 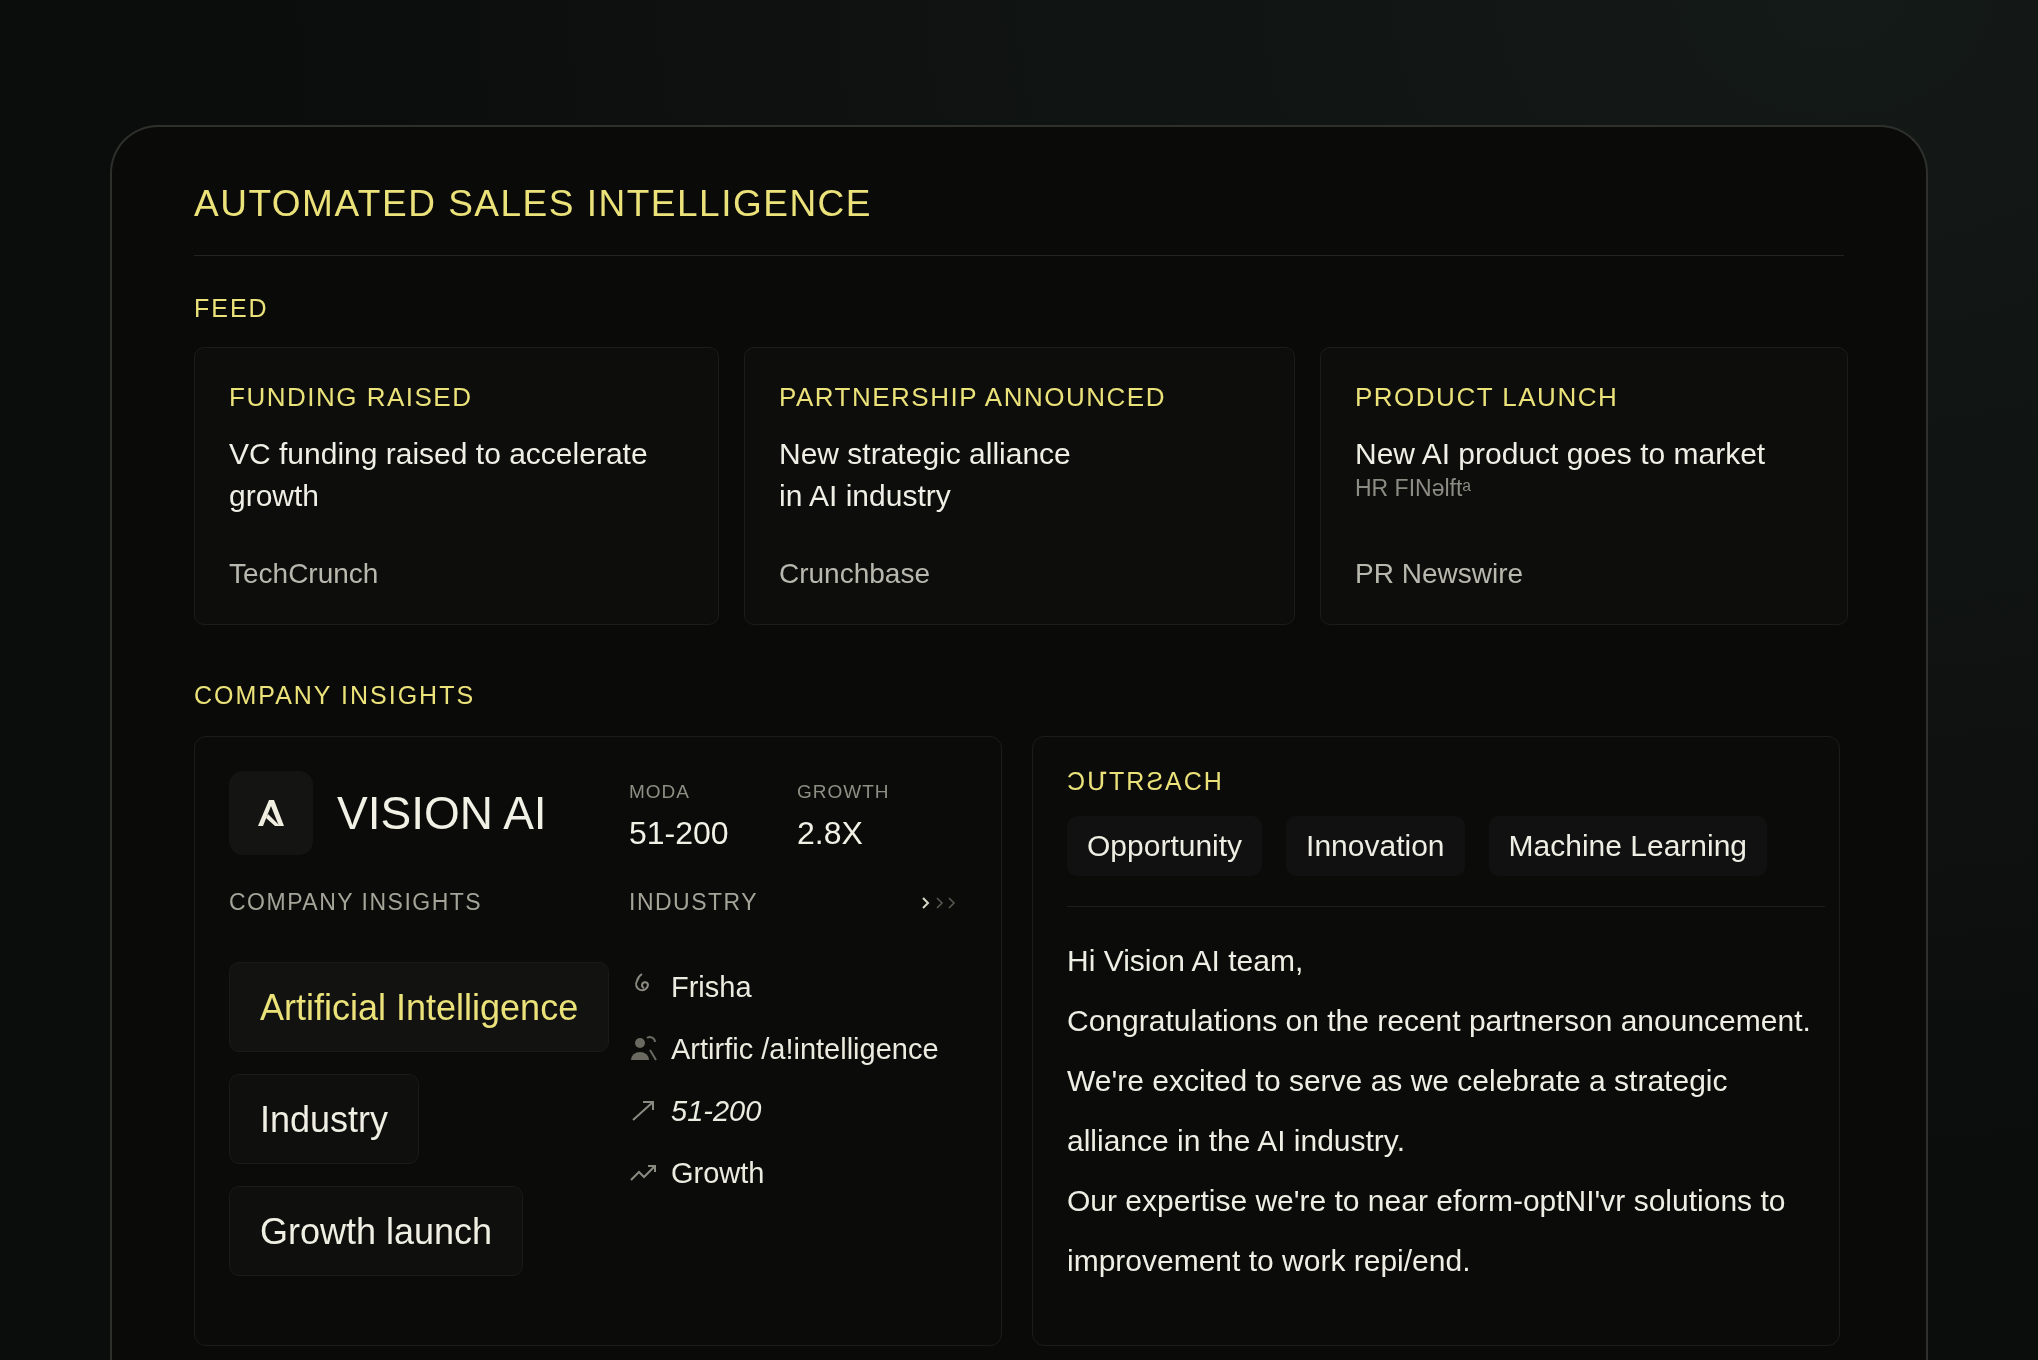 I want to click on stat-value: 2.8X, so click(x=830, y=833).